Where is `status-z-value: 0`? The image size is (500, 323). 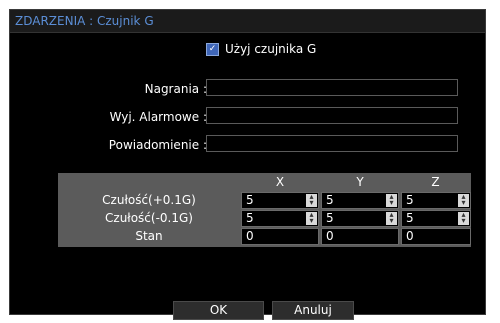
status-z-value: 0 is located at coordinates (436, 236).